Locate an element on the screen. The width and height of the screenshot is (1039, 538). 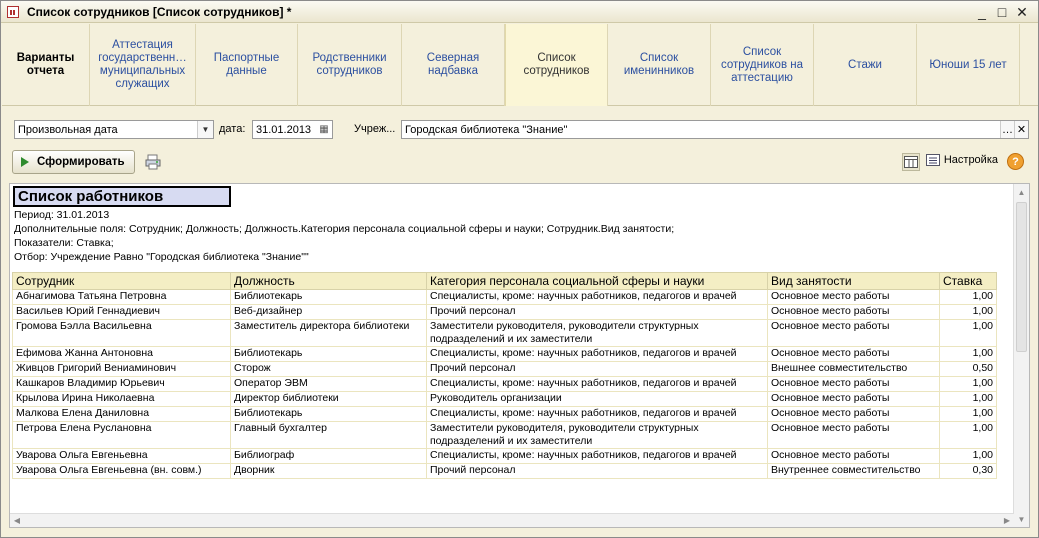
period-type-select: Произвольная дата ▼ is located at coordinates (114, 129).